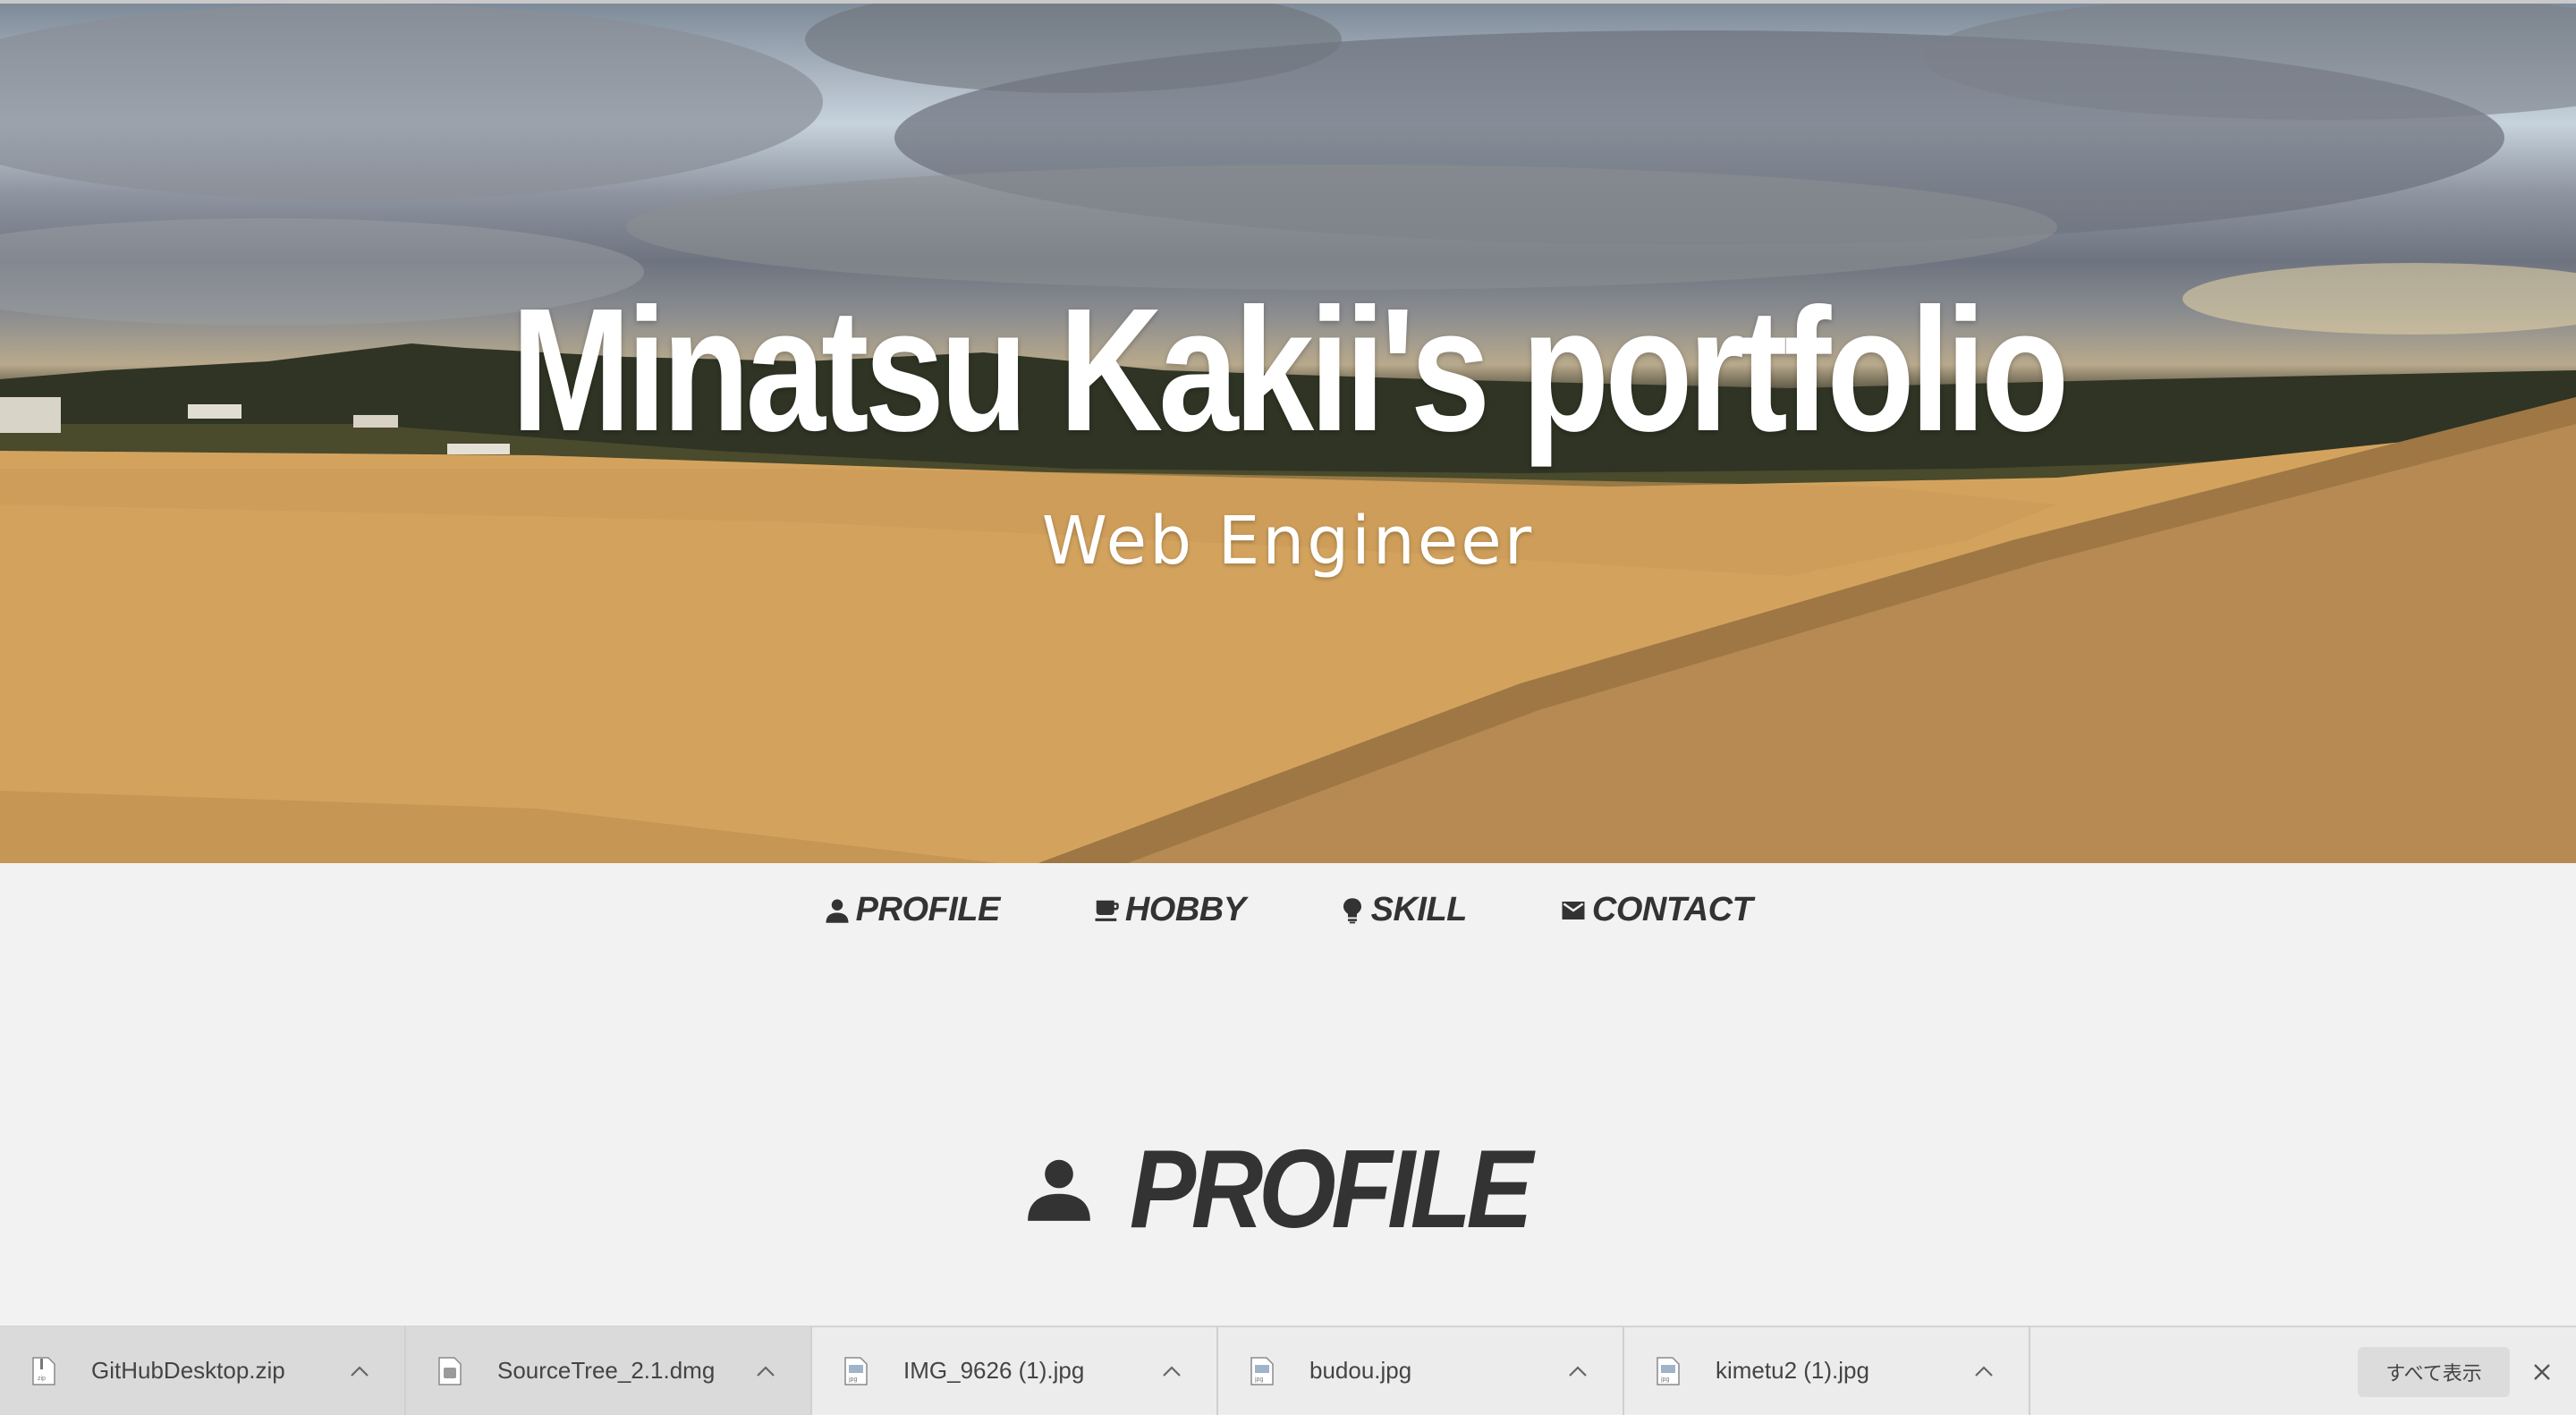 The image size is (2576, 1415). Describe the element at coordinates (1288, 910) in the screenshot. I see `main-nav: PROFILE HOBBY SKILL CONTACT` at that location.